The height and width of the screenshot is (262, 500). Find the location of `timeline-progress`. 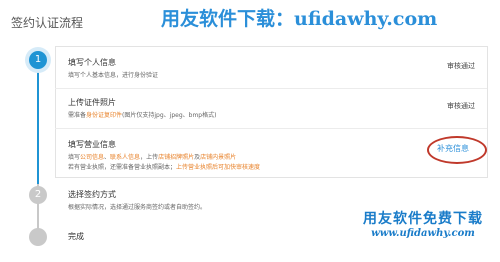

timeline-progress is located at coordinates (38, 119).